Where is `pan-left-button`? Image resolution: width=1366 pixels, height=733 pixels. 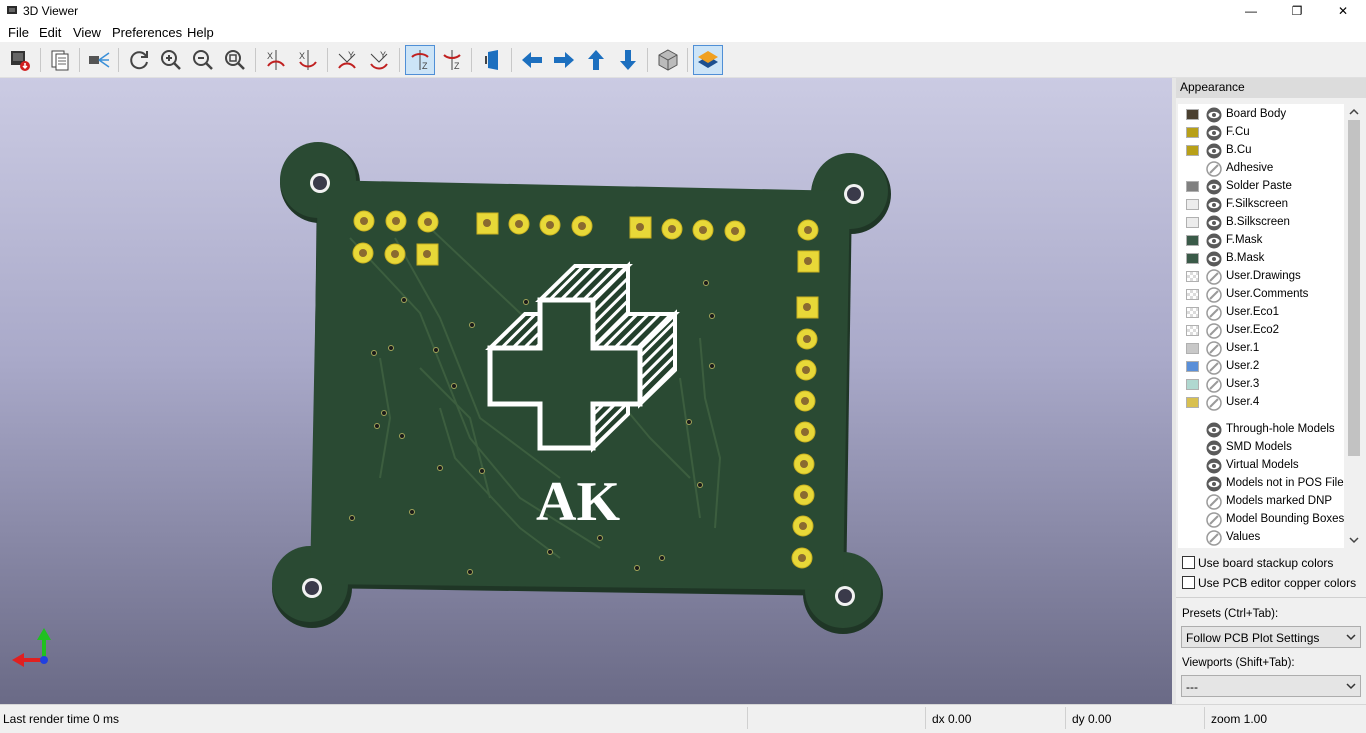 pan-left-button is located at coordinates (532, 60).